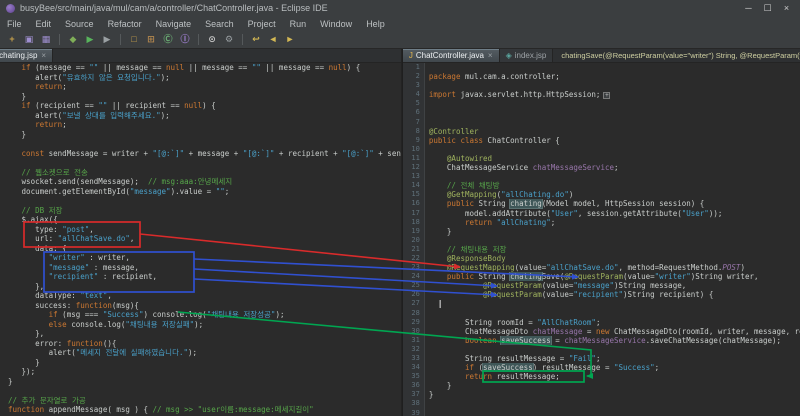 The height and width of the screenshot is (416, 800). What do you see at coordinates (601, 122) in the screenshot?
I see `code-line: 7` at bounding box center [601, 122].